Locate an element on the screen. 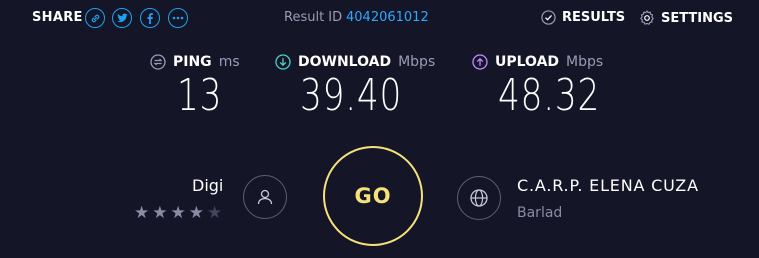  isp-rating: ★ ★ ★ ★ ★ is located at coordinates (178, 213).